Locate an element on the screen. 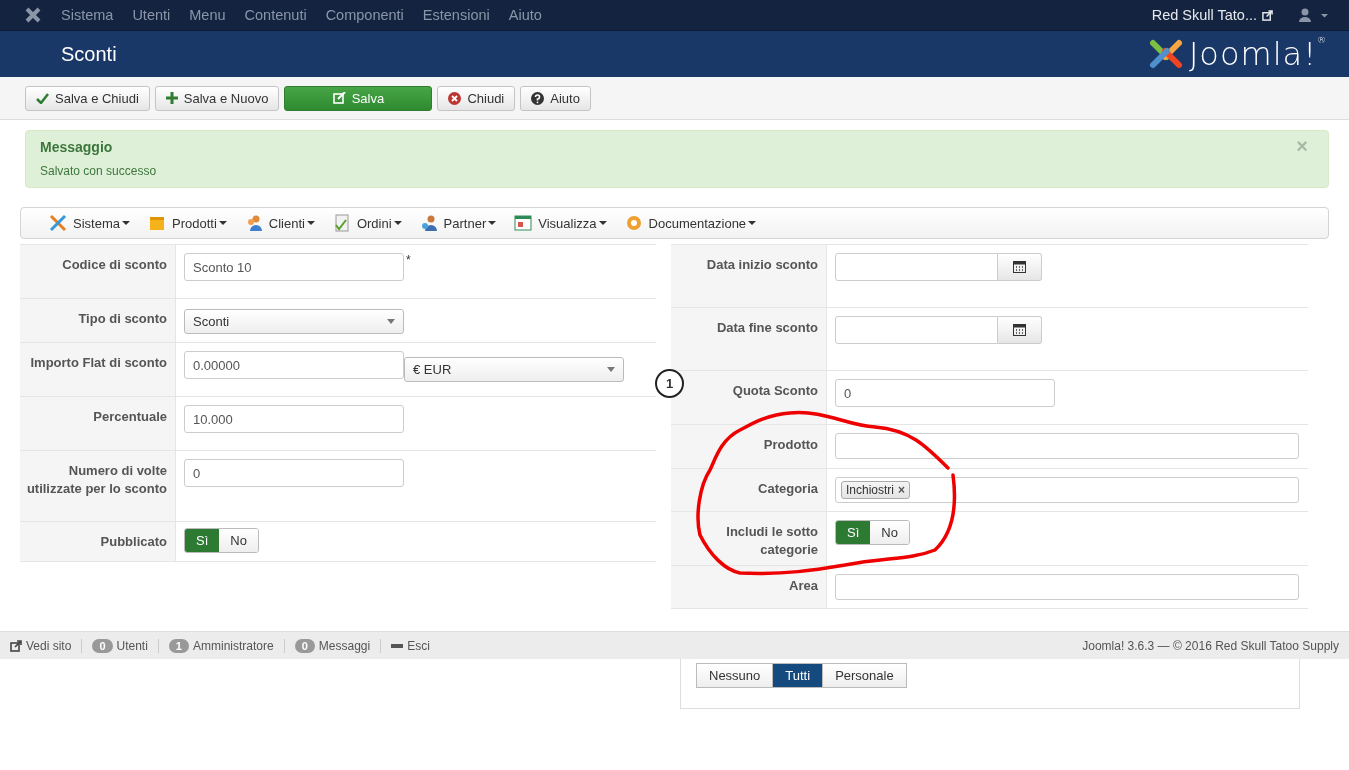 The height and width of the screenshot is (770, 1349). access-option: Nessuno is located at coordinates (735, 675).